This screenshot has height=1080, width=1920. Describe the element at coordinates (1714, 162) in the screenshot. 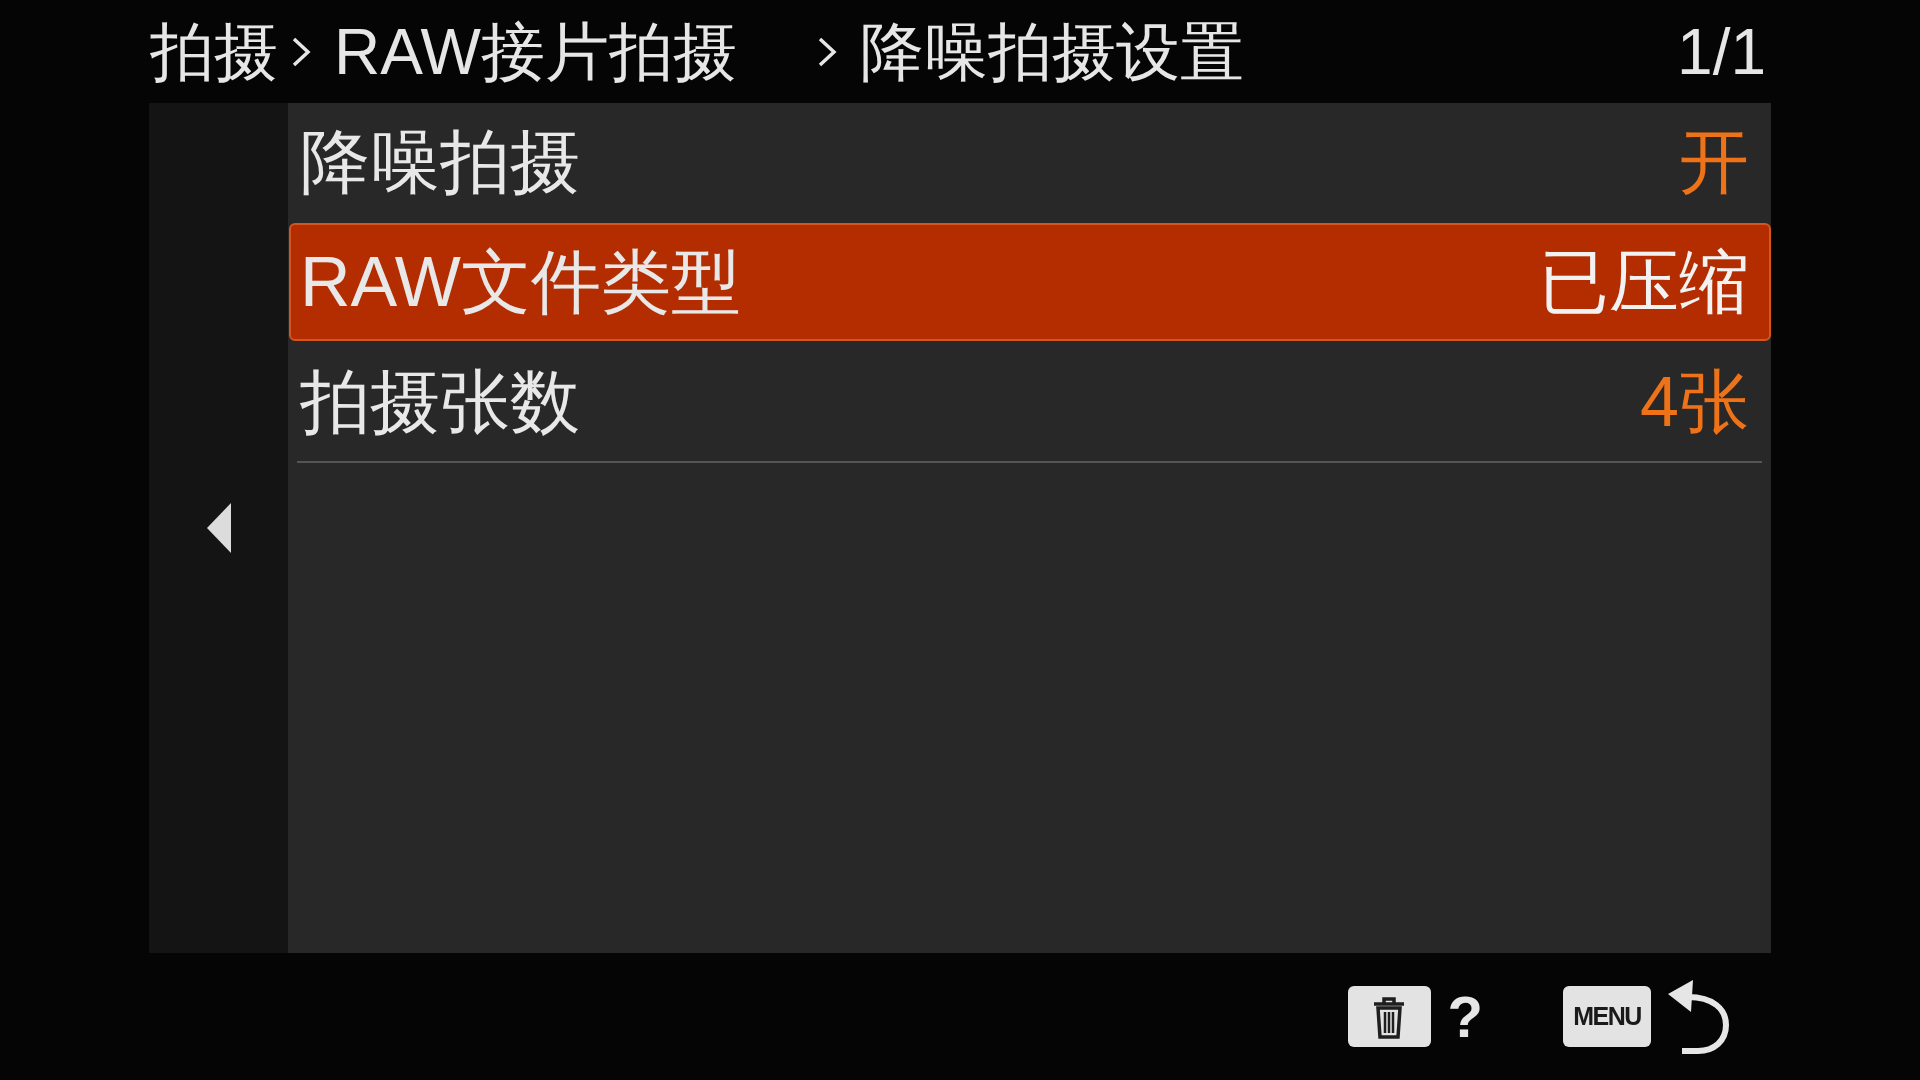

I see `menu-item-value: 开` at that location.